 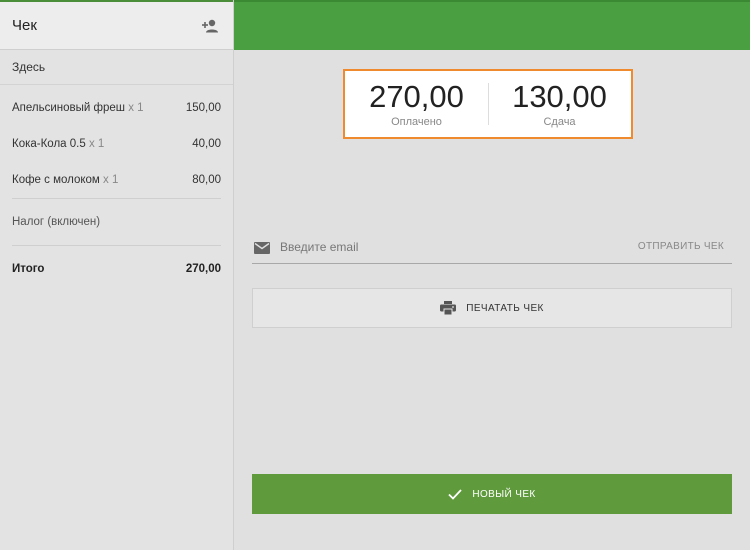 I want to click on person-add-icon, so click(x=210, y=26).